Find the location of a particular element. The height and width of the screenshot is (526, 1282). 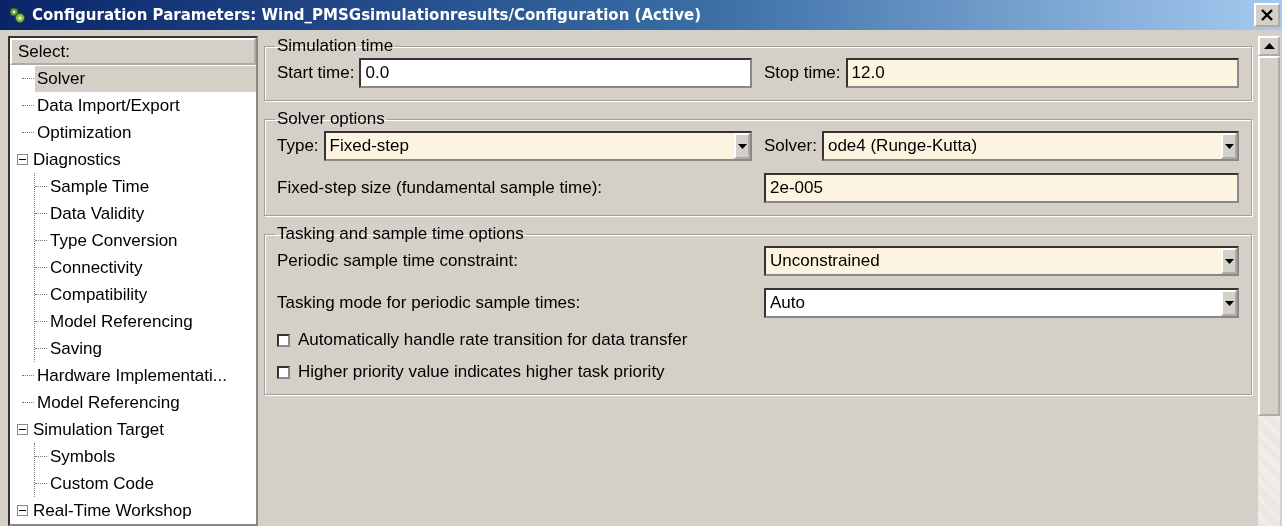

dropdown: Fixed-step is located at coordinates (537, 146).